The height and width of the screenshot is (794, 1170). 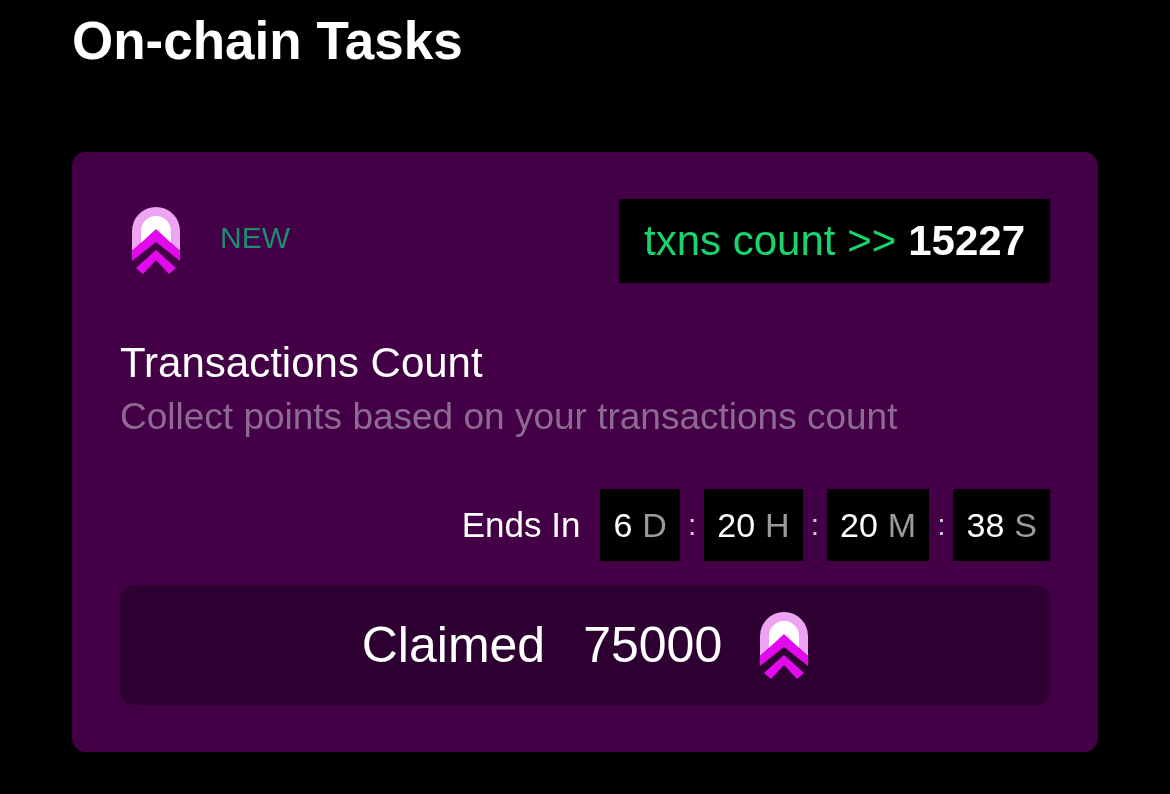 I want to click on txns-count-value: 15227, so click(x=966, y=241).